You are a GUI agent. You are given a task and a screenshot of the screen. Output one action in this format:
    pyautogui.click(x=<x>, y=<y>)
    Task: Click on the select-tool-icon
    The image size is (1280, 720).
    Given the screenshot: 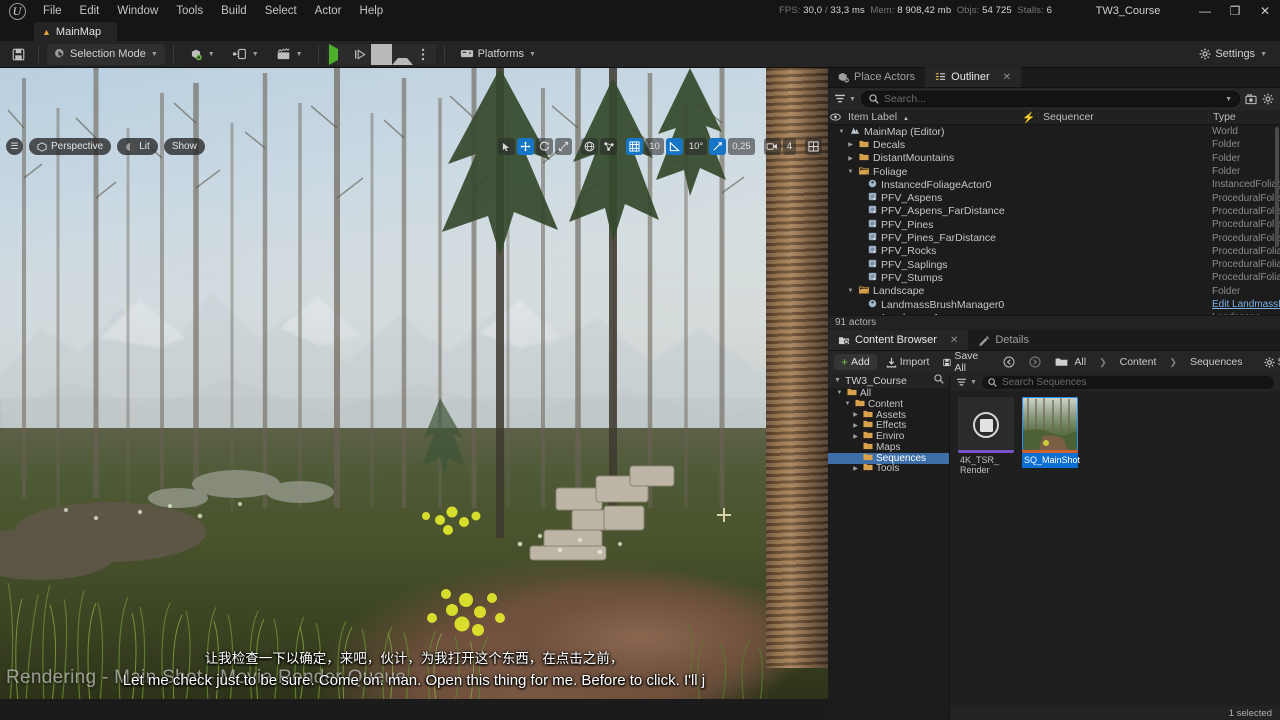 What is the action you would take?
    pyautogui.click(x=507, y=146)
    